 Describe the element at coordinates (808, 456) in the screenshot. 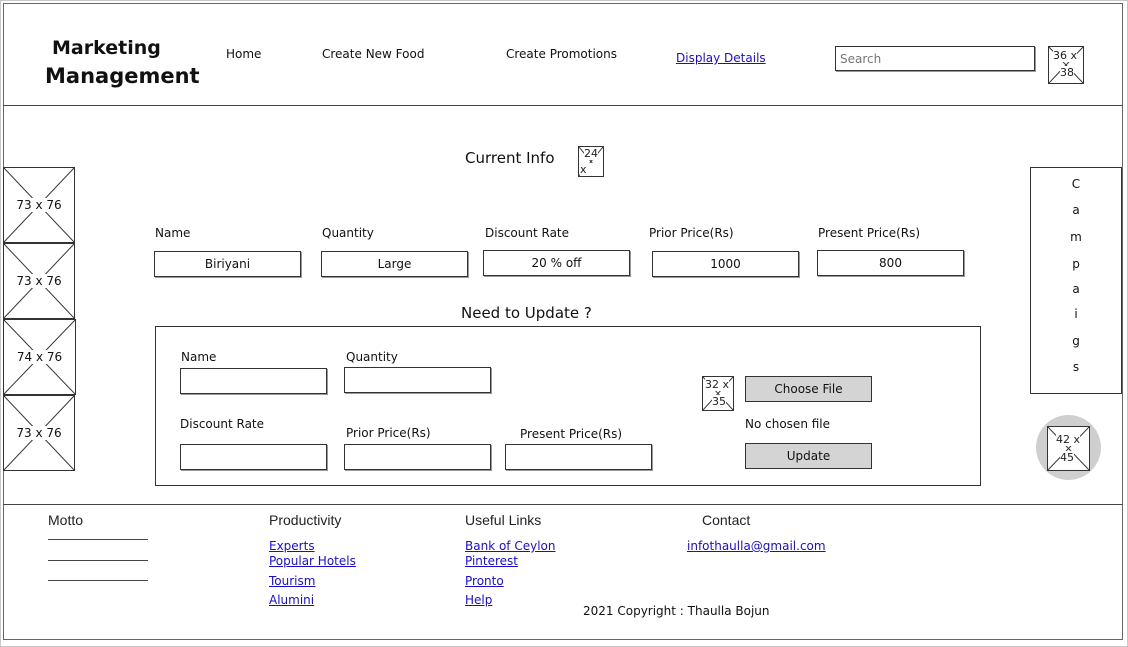

I see `update-button: Update` at that location.